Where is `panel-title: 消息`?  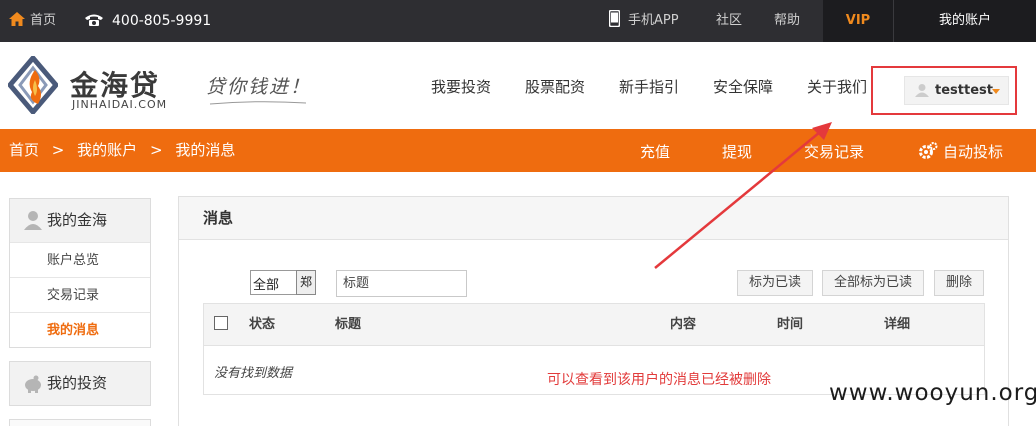 panel-title: 消息 is located at coordinates (593, 218).